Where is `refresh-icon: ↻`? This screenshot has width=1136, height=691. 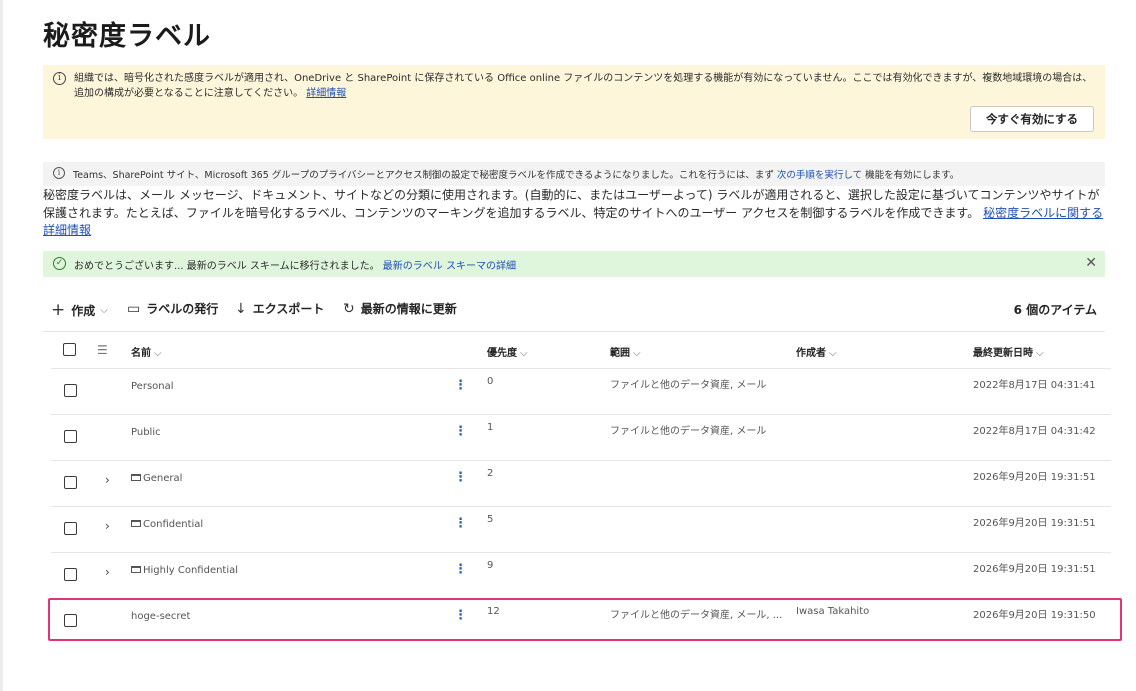 refresh-icon: ↻ is located at coordinates (349, 308).